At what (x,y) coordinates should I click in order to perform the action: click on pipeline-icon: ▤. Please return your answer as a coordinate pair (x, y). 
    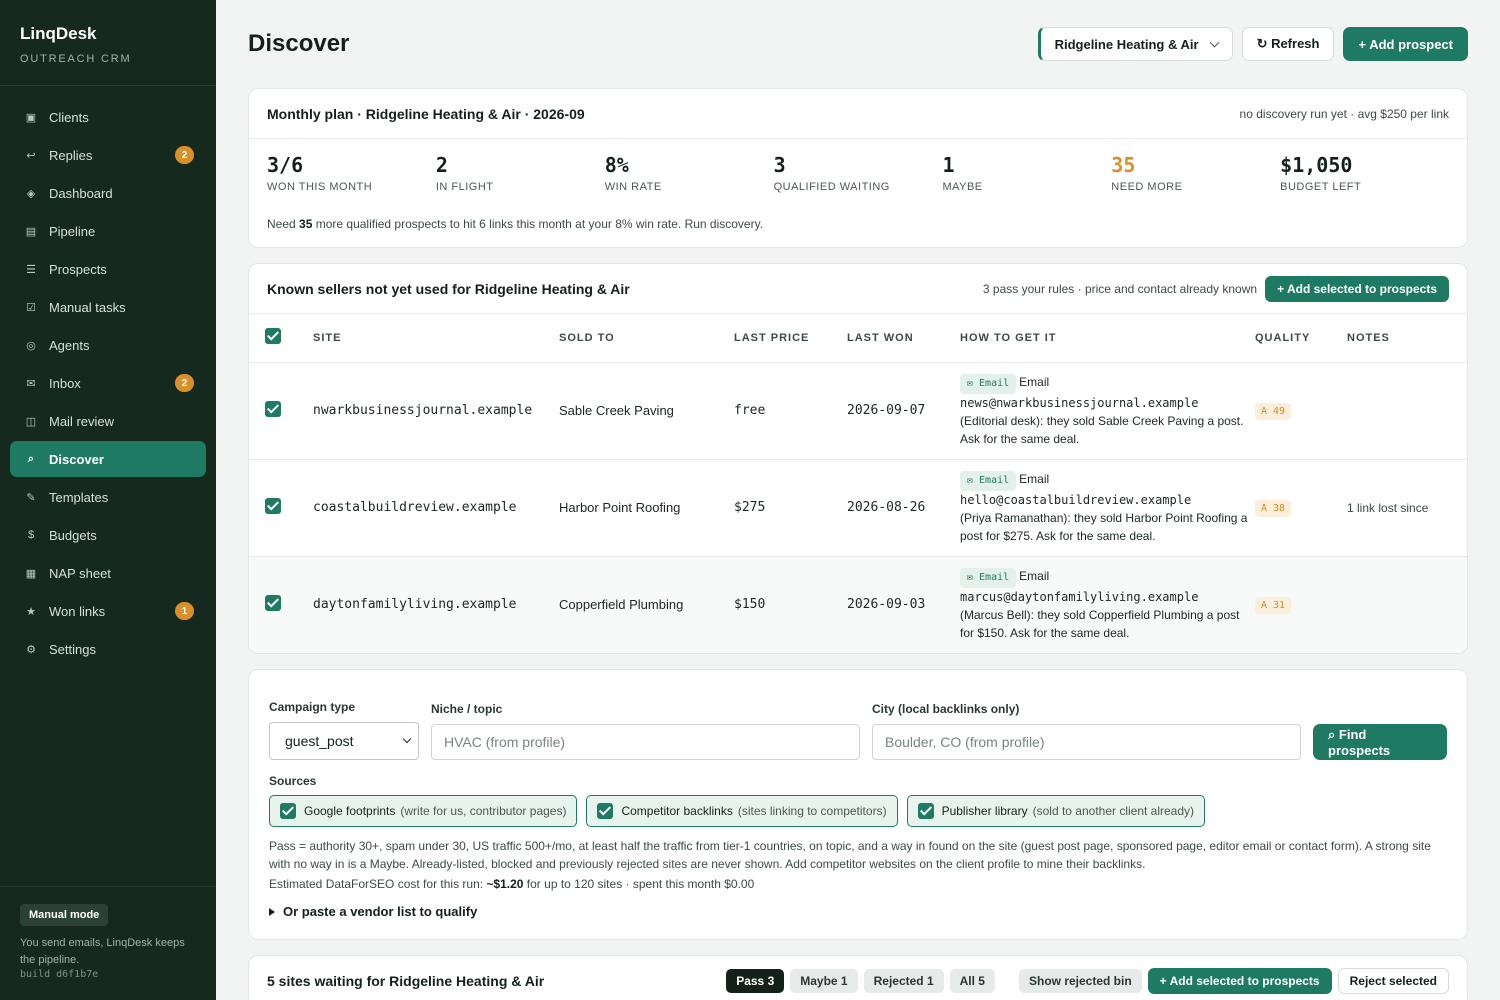
    Looking at the image, I should click on (31, 231).